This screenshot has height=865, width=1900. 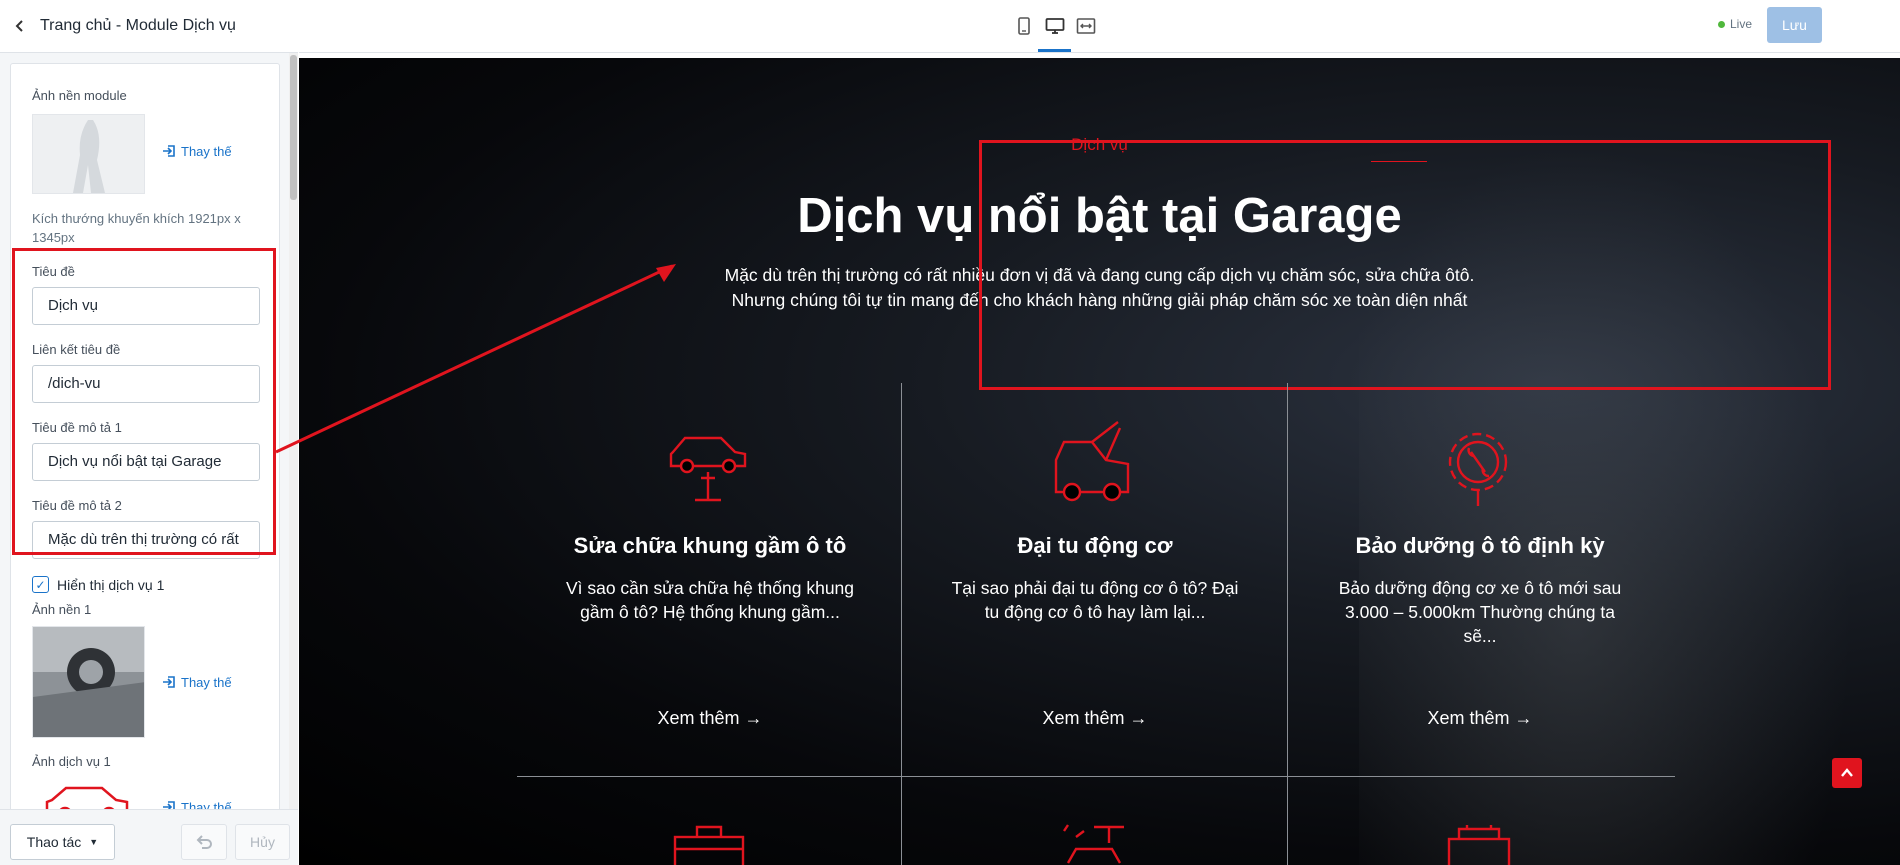 I want to click on mobile-view-button, so click(x=1024, y=26).